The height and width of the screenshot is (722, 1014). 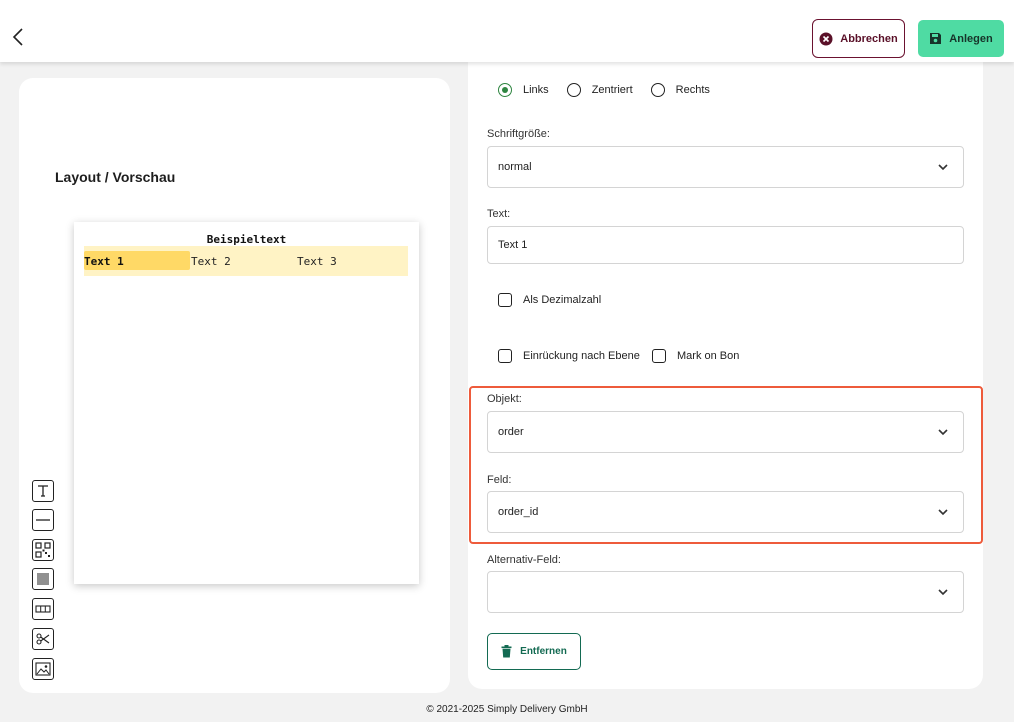 What do you see at coordinates (506, 651) in the screenshot?
I see `trash-icon` at bounding box center [506, 651].